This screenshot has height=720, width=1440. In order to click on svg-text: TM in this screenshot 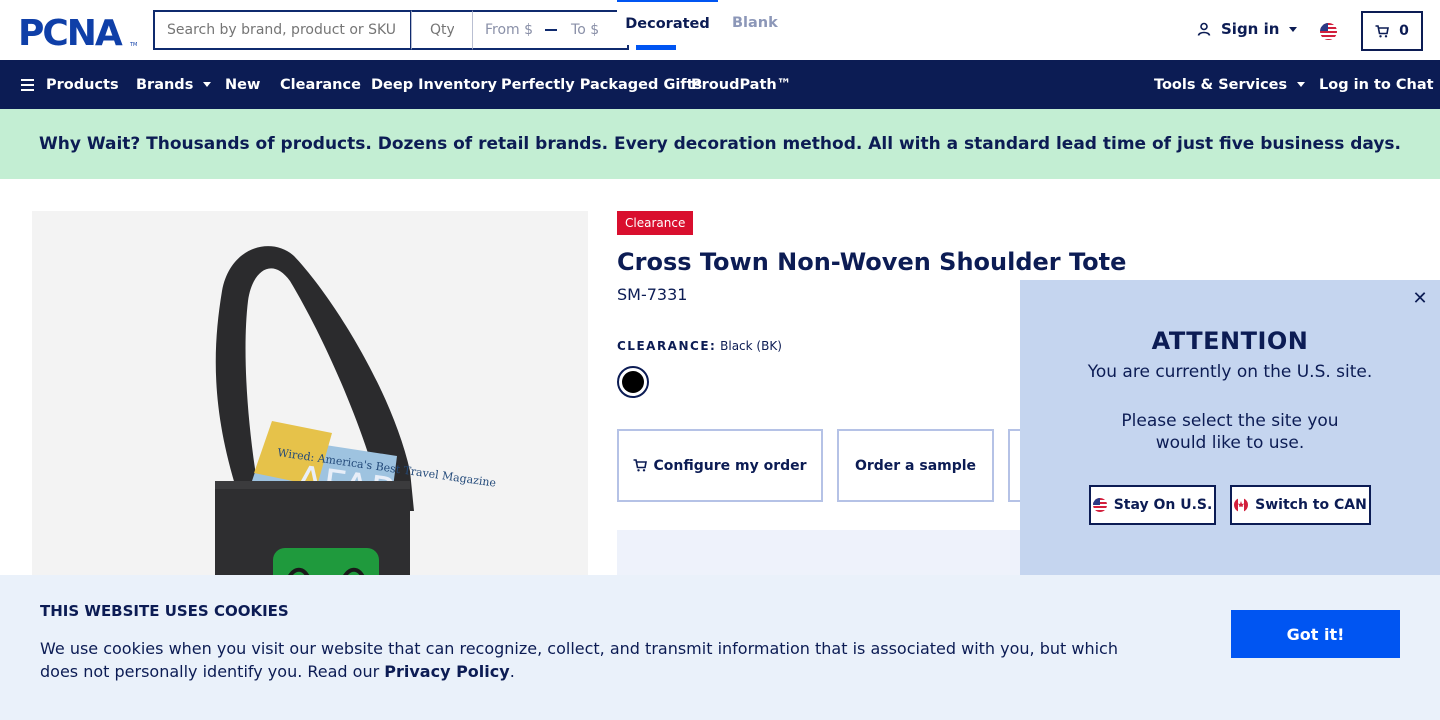, I will do `click(133, 45)`.